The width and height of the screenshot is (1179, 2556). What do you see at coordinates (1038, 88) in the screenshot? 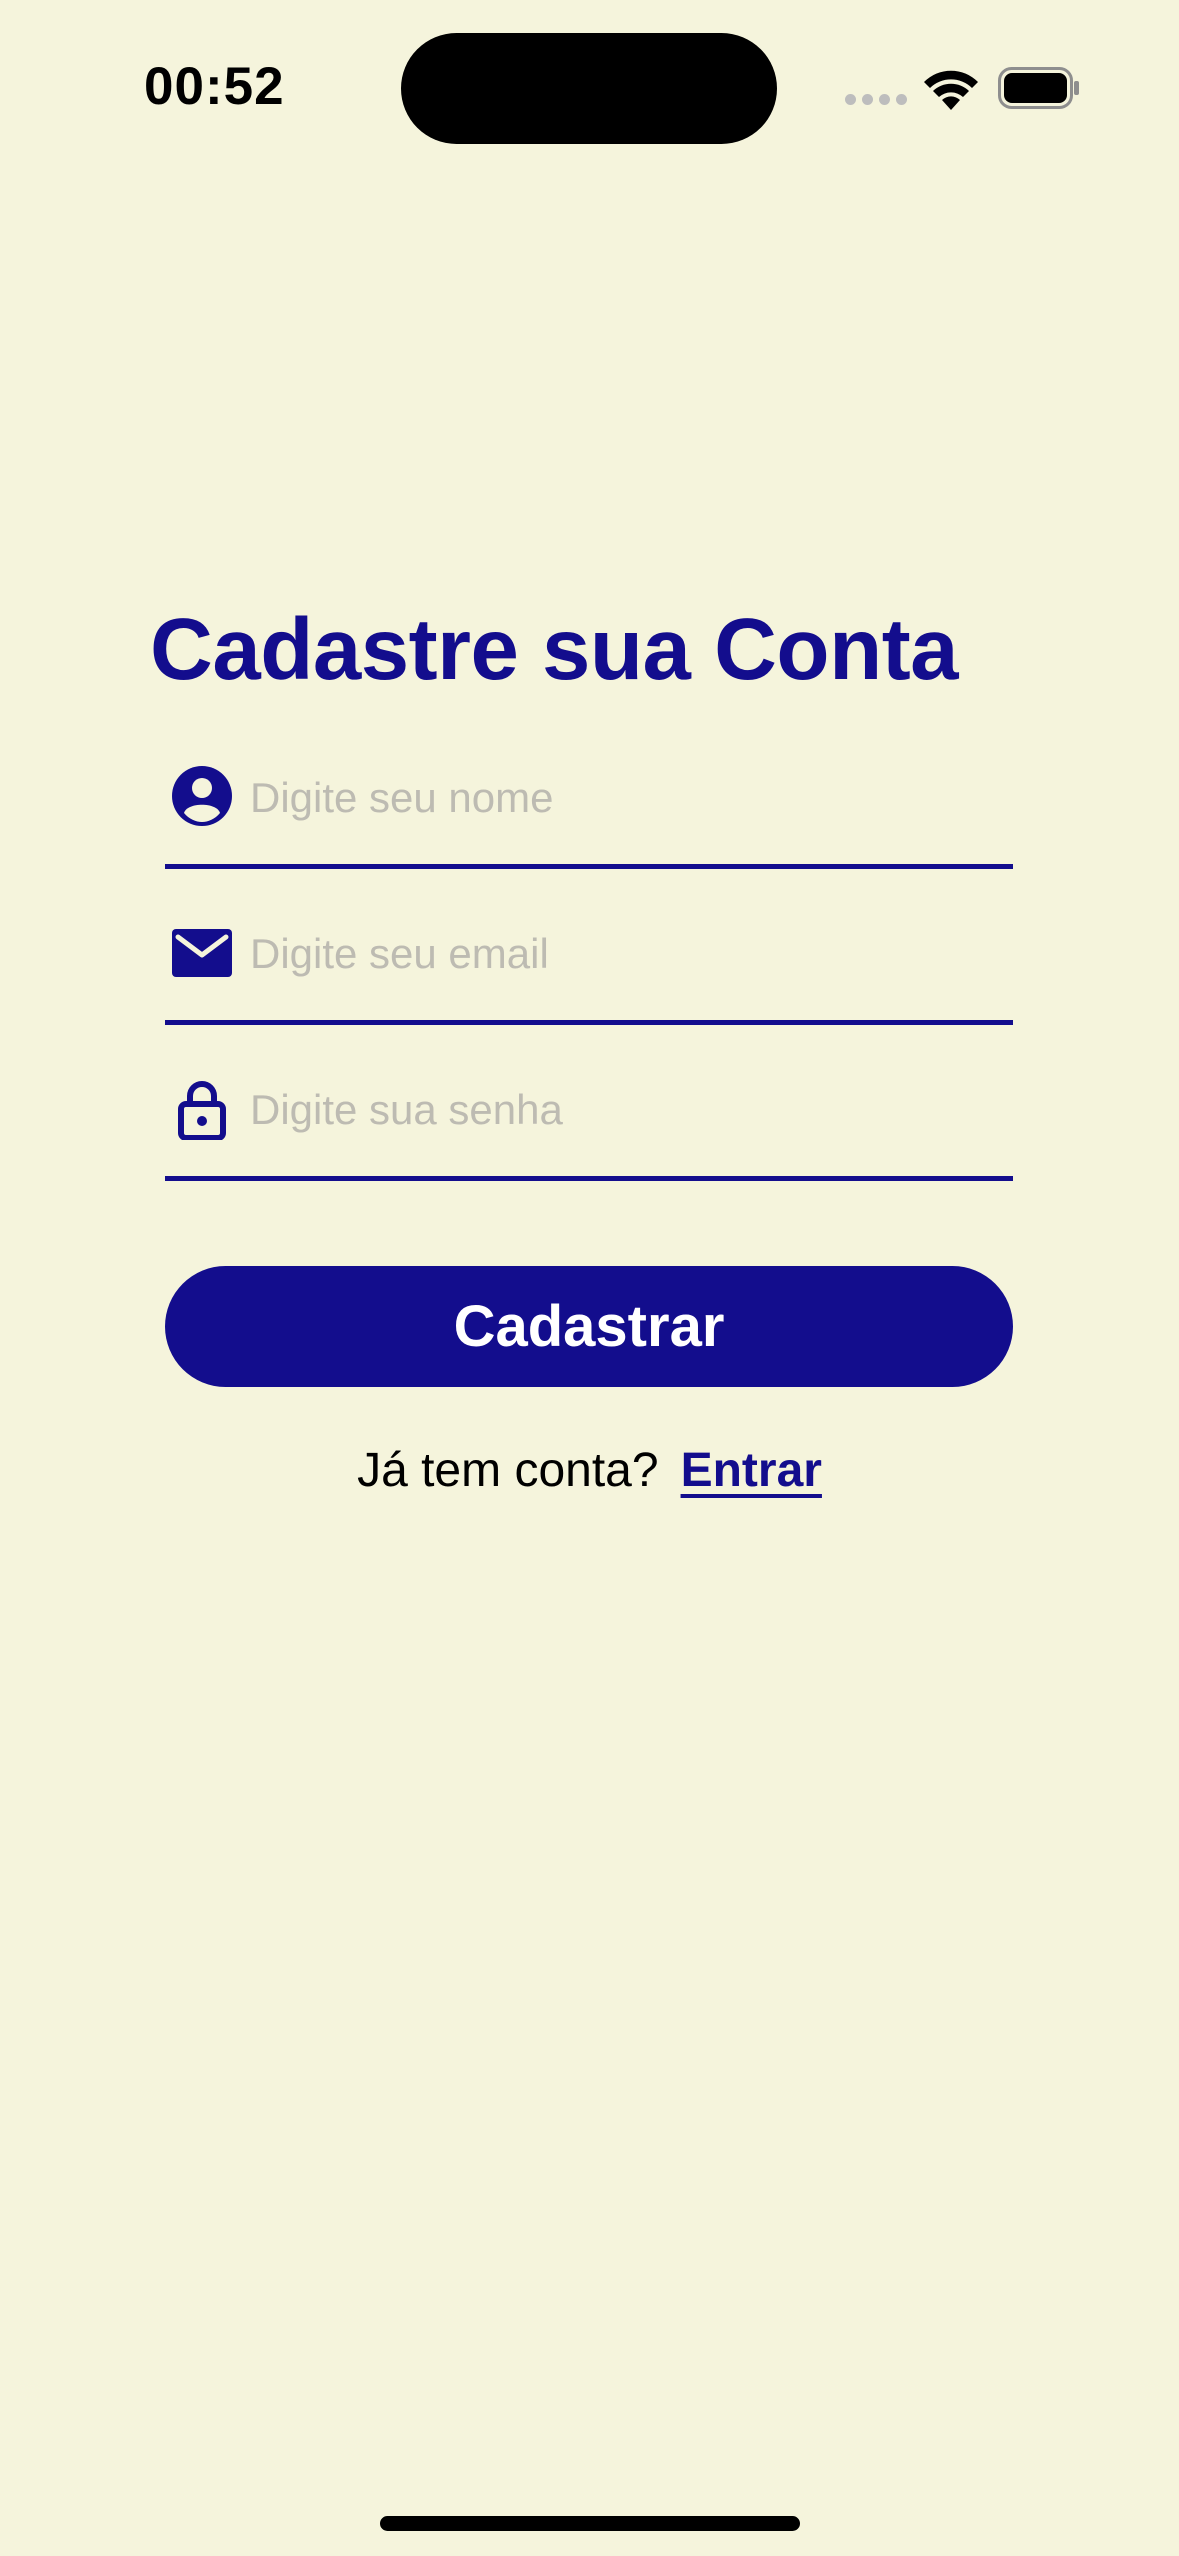
I see `battery-icon` at bounding box center [1038, 88].